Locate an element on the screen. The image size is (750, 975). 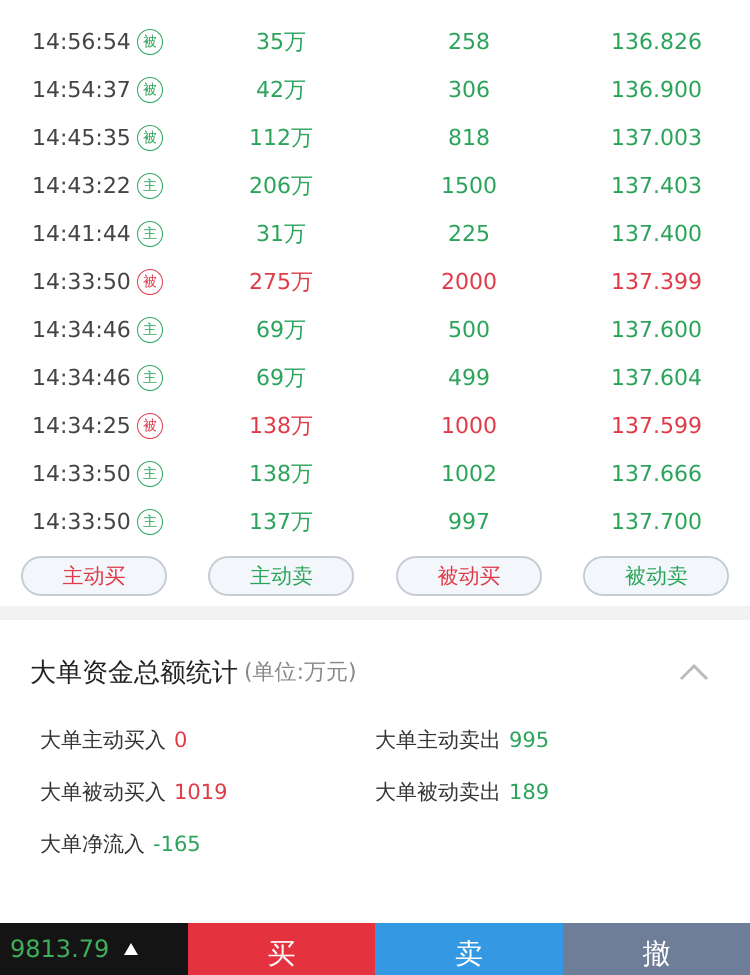
trade-amount: 112万 is located at coordinates (281, 139).